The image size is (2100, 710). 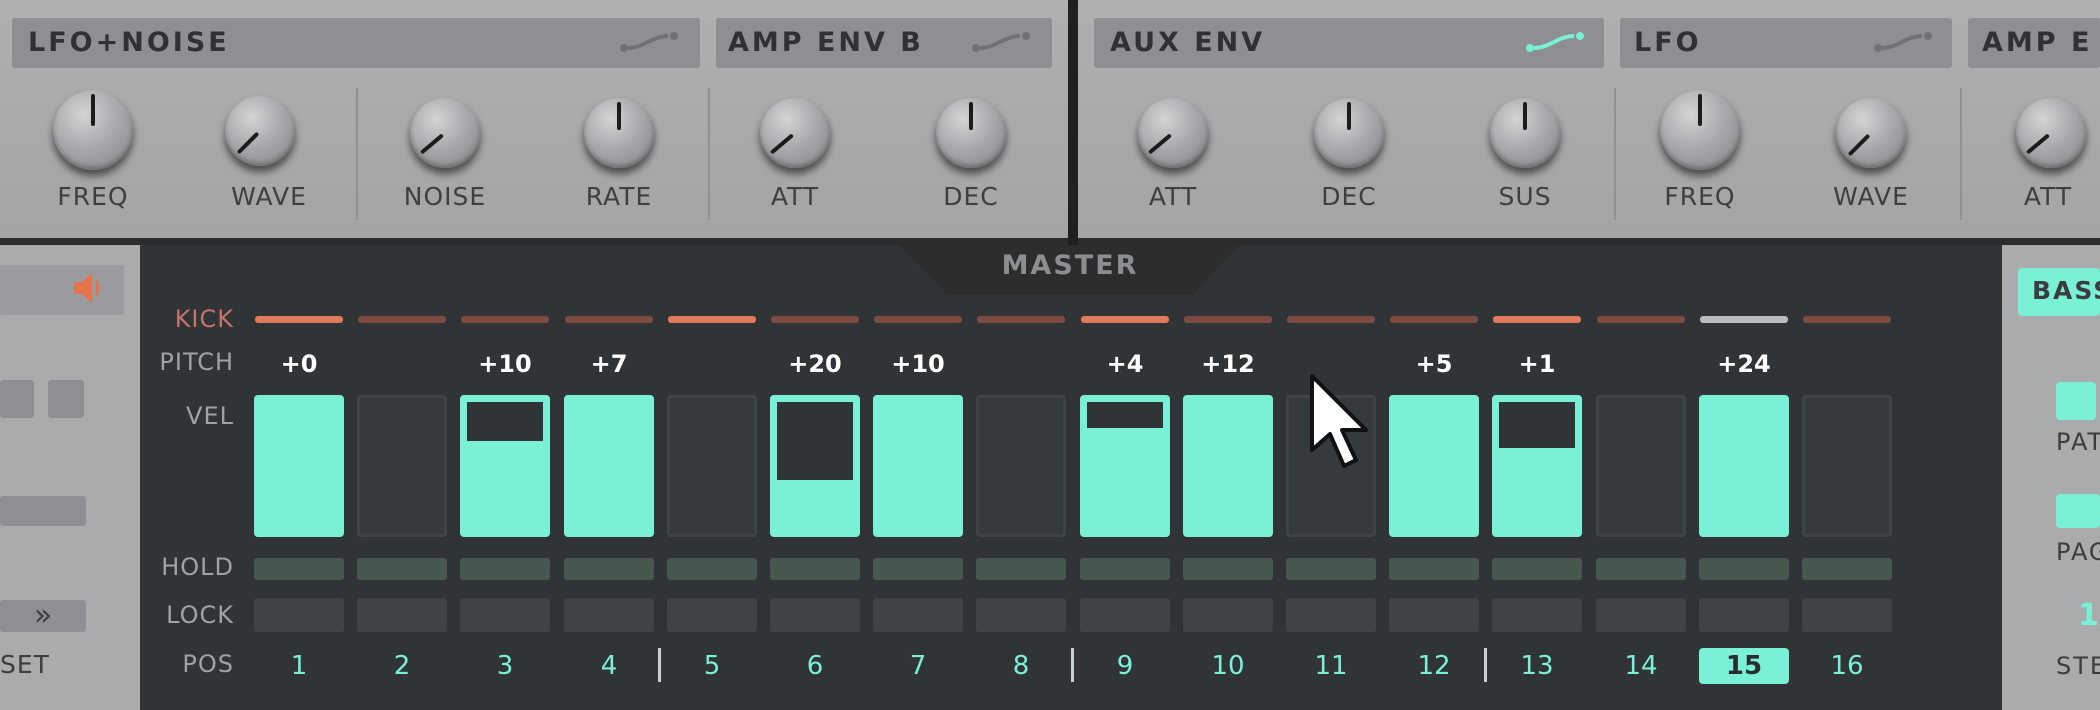 What do you see at coordinates (505, 666) in the screenshot?
I see `position-number: 3` at bounding box center [505, 666].